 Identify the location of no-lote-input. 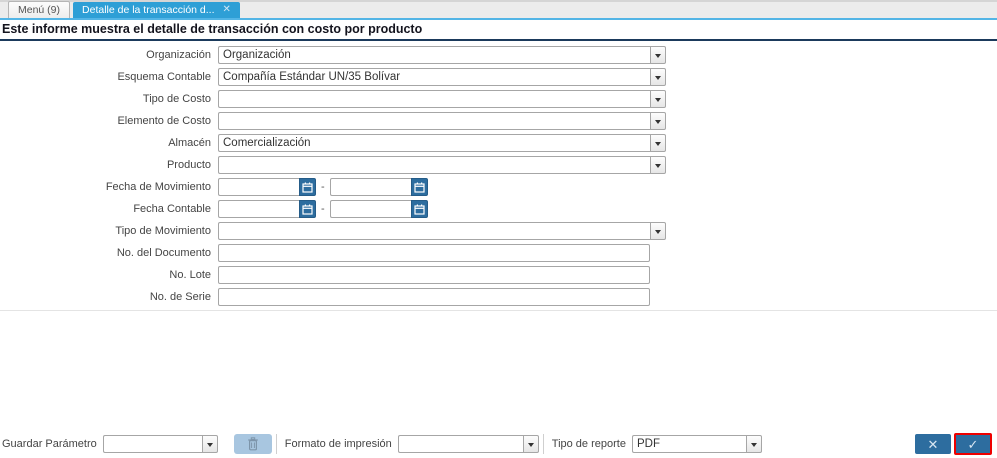
(434, 275).